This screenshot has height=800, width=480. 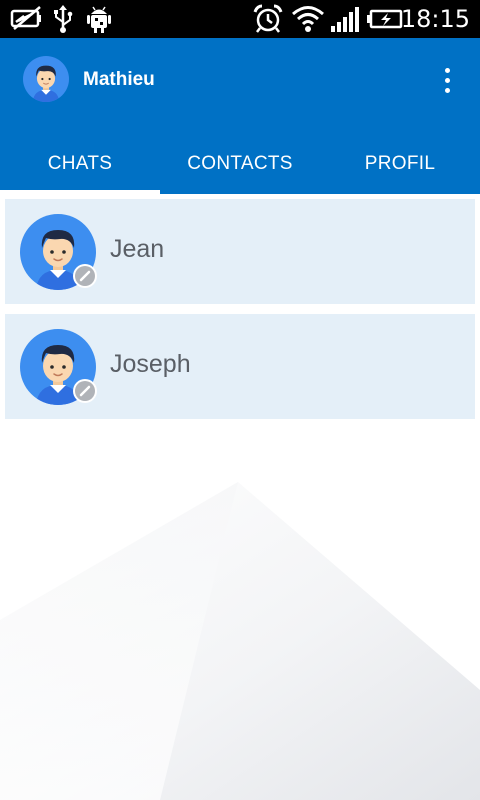 I want to click on alarm-icon, so click(x=268, y=21).